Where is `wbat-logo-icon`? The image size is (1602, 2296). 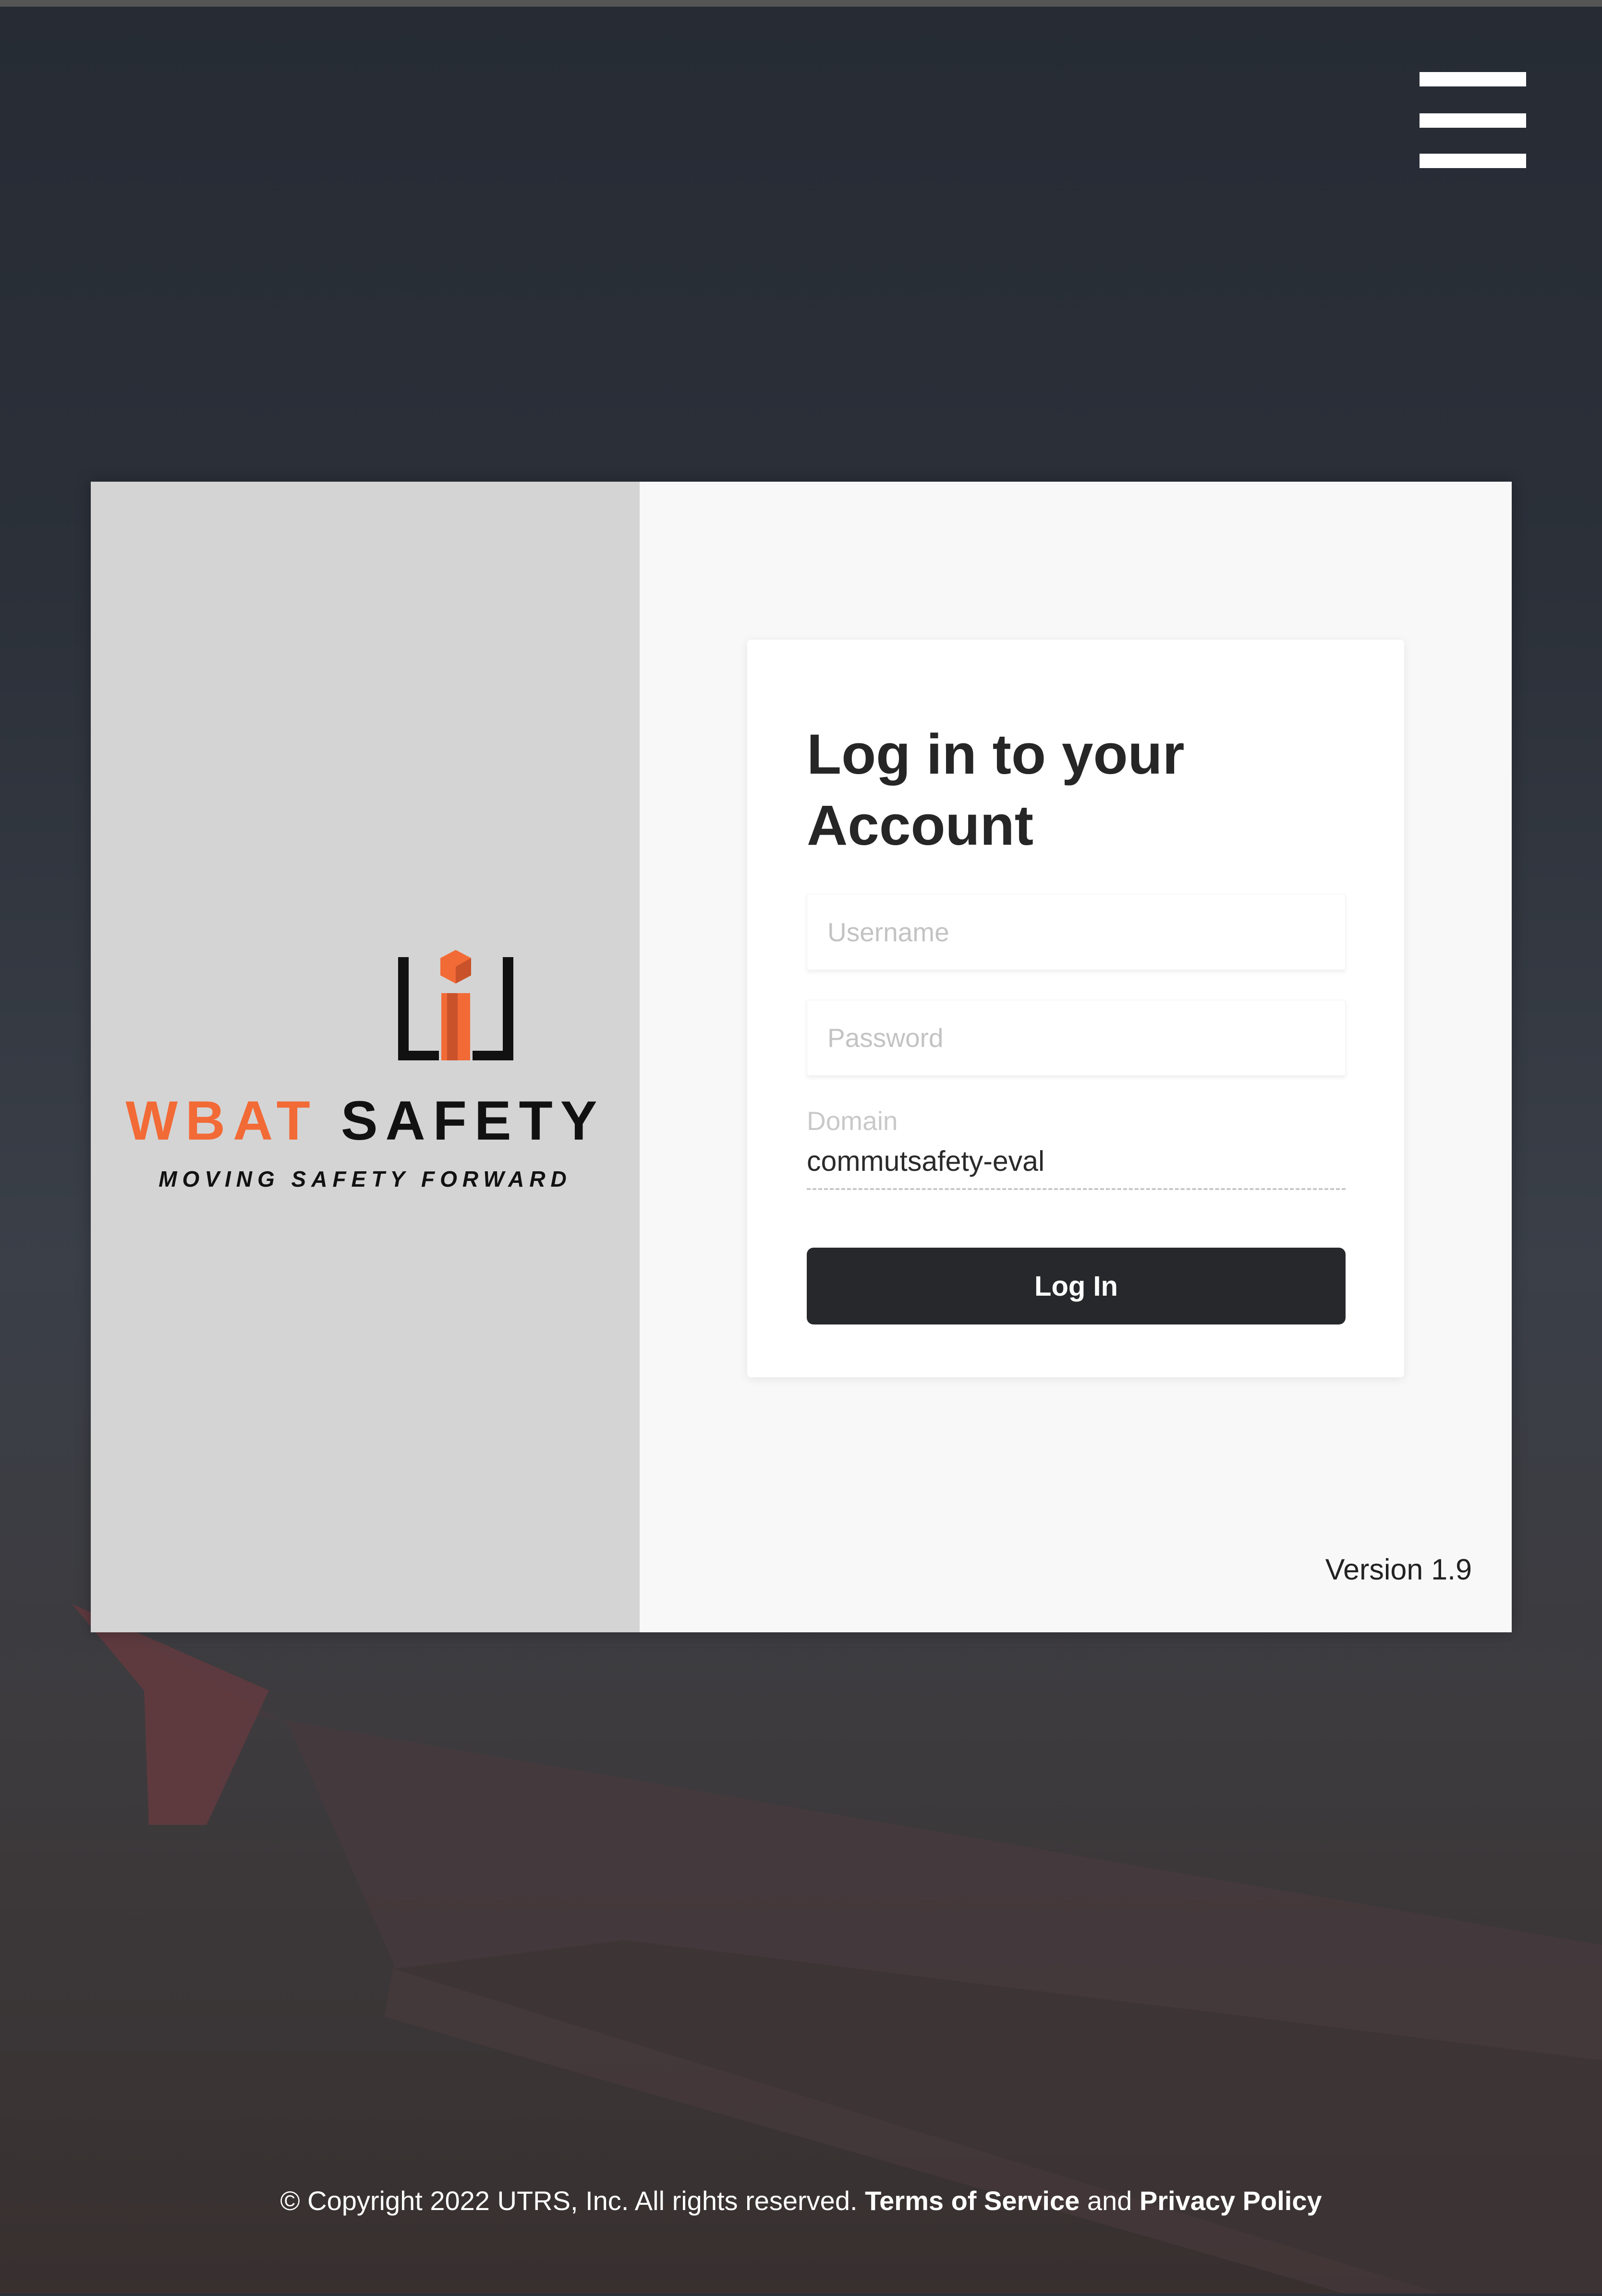
wbat-logo-icon is located at coordinates (456, 1005).